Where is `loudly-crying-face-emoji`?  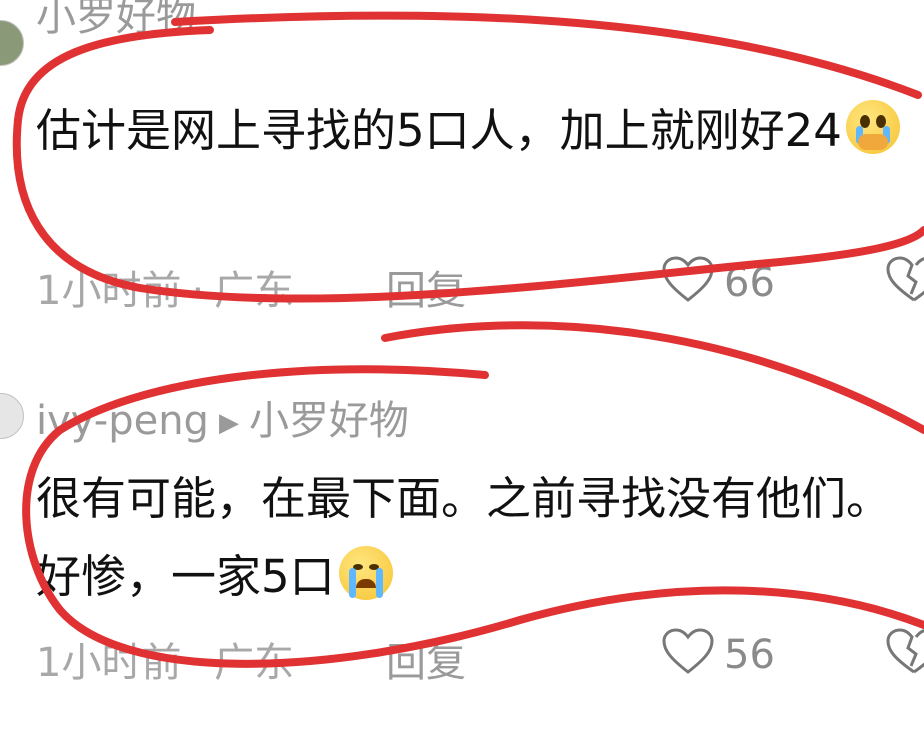 loudly-crying-face-emoji is located at coordinates (365, 573).